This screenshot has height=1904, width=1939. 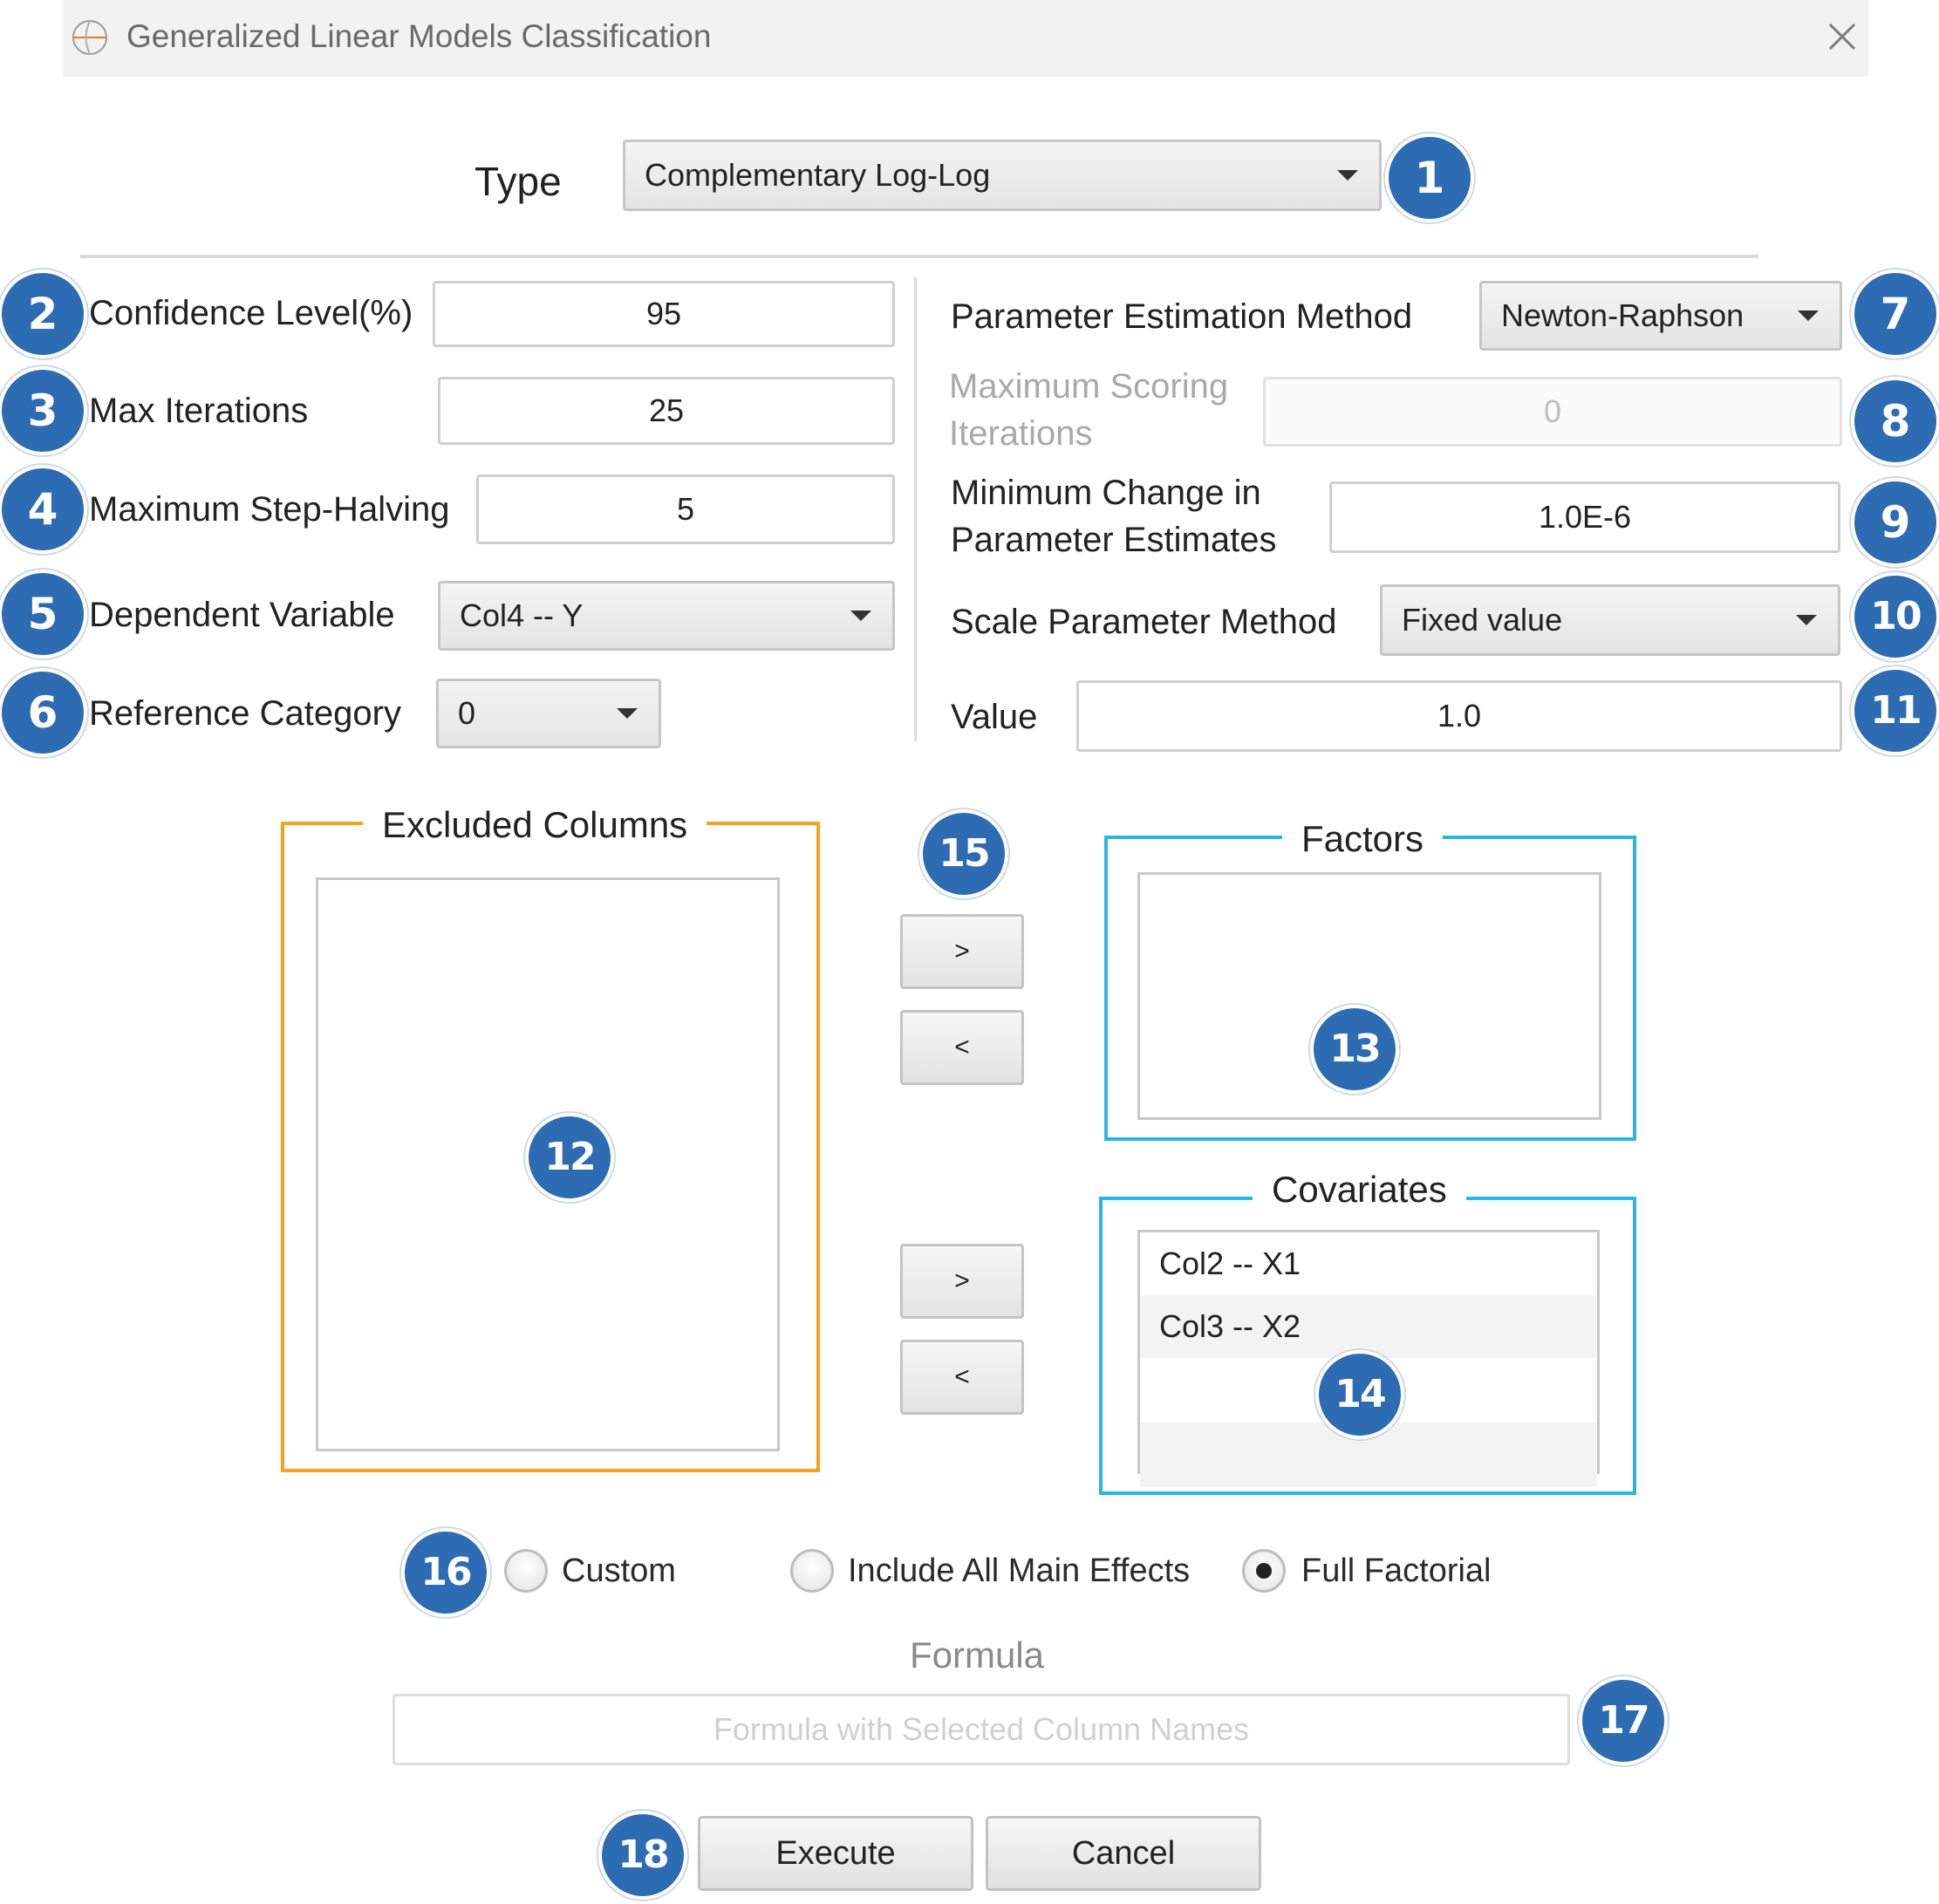 What do you see at coordinates (242, 615) in the screenshot?
I see `dependent-variable-label: Dependent Variable` at bounding box center [242, 615].